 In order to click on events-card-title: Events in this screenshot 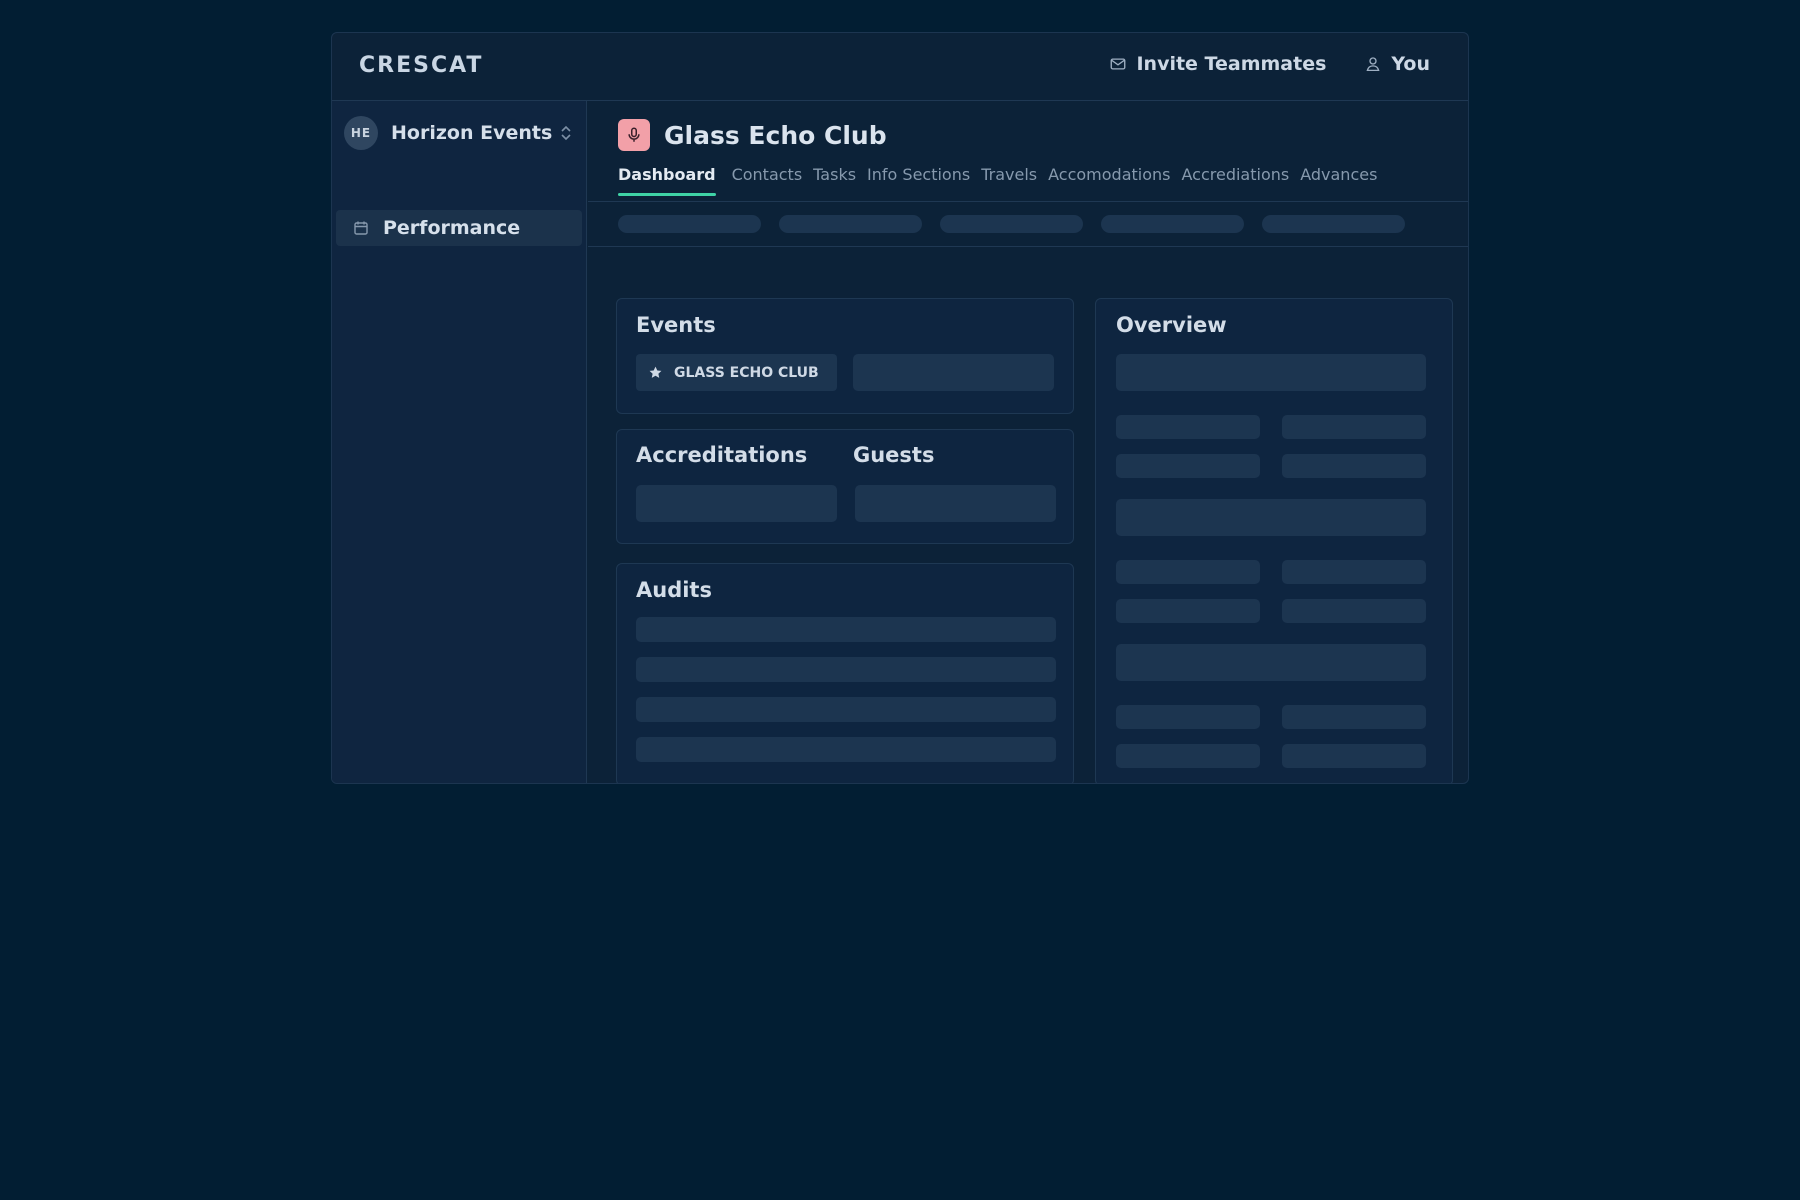, I will do `click(676, 325)`.